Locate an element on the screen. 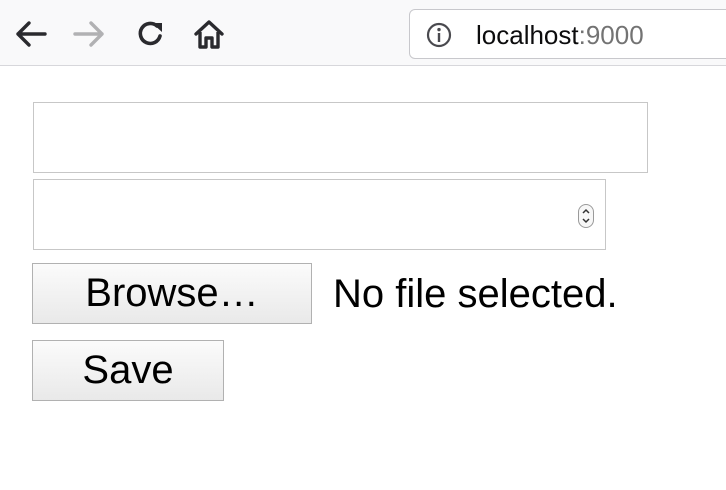 The height and width of the screenshot is (490, 726). back-button is located at coordinates (30, 34).